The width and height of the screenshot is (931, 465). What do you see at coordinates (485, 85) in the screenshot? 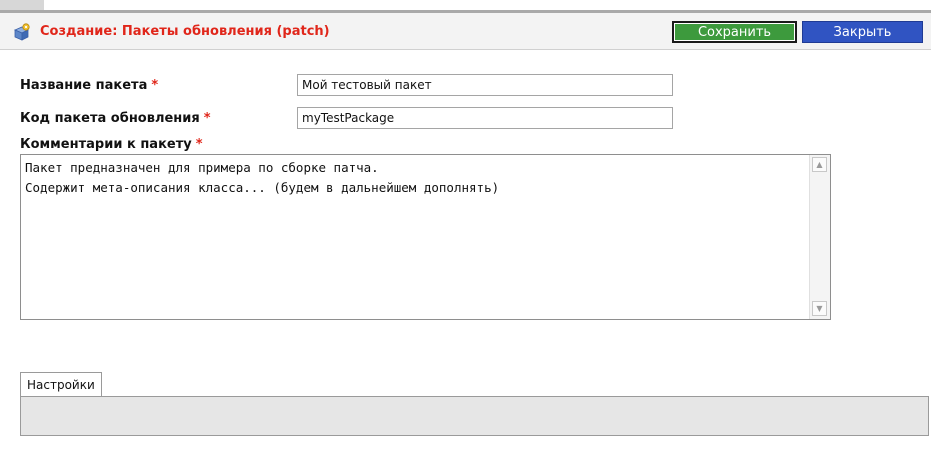
I see `package-name-input` at bounding box center [485, 85].